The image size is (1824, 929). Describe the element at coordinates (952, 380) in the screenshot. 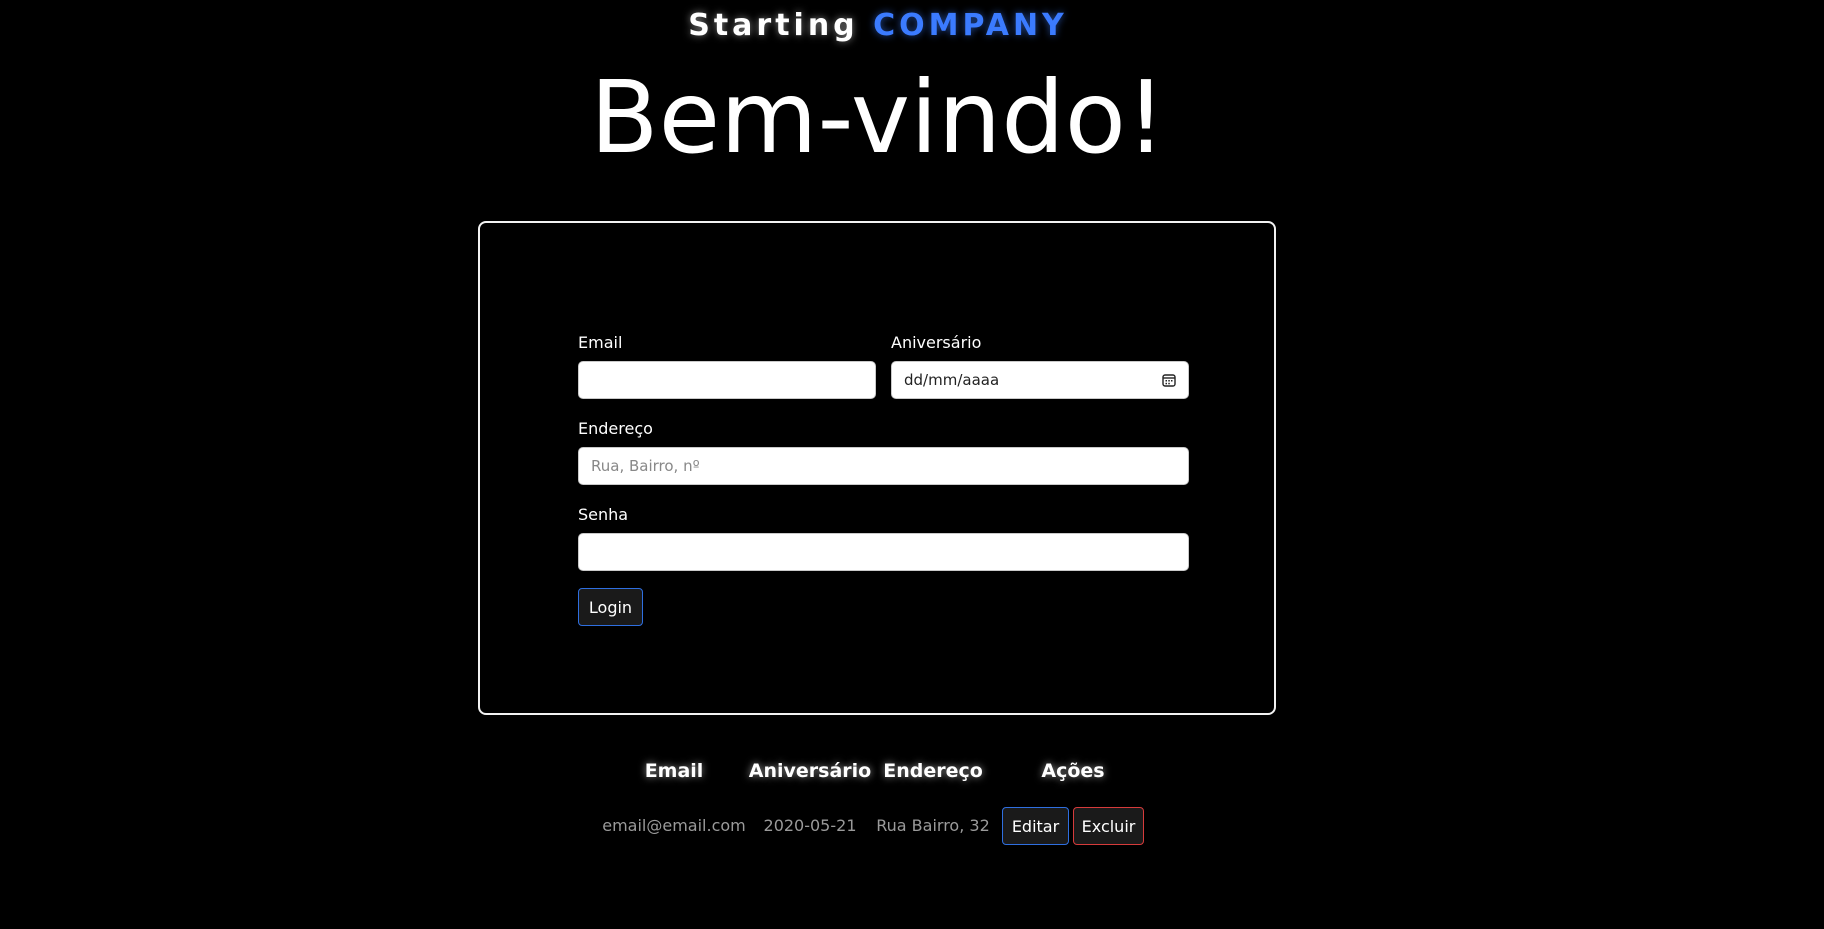

I see `birthday-date-value: dd/mm/aaaa` at that location.